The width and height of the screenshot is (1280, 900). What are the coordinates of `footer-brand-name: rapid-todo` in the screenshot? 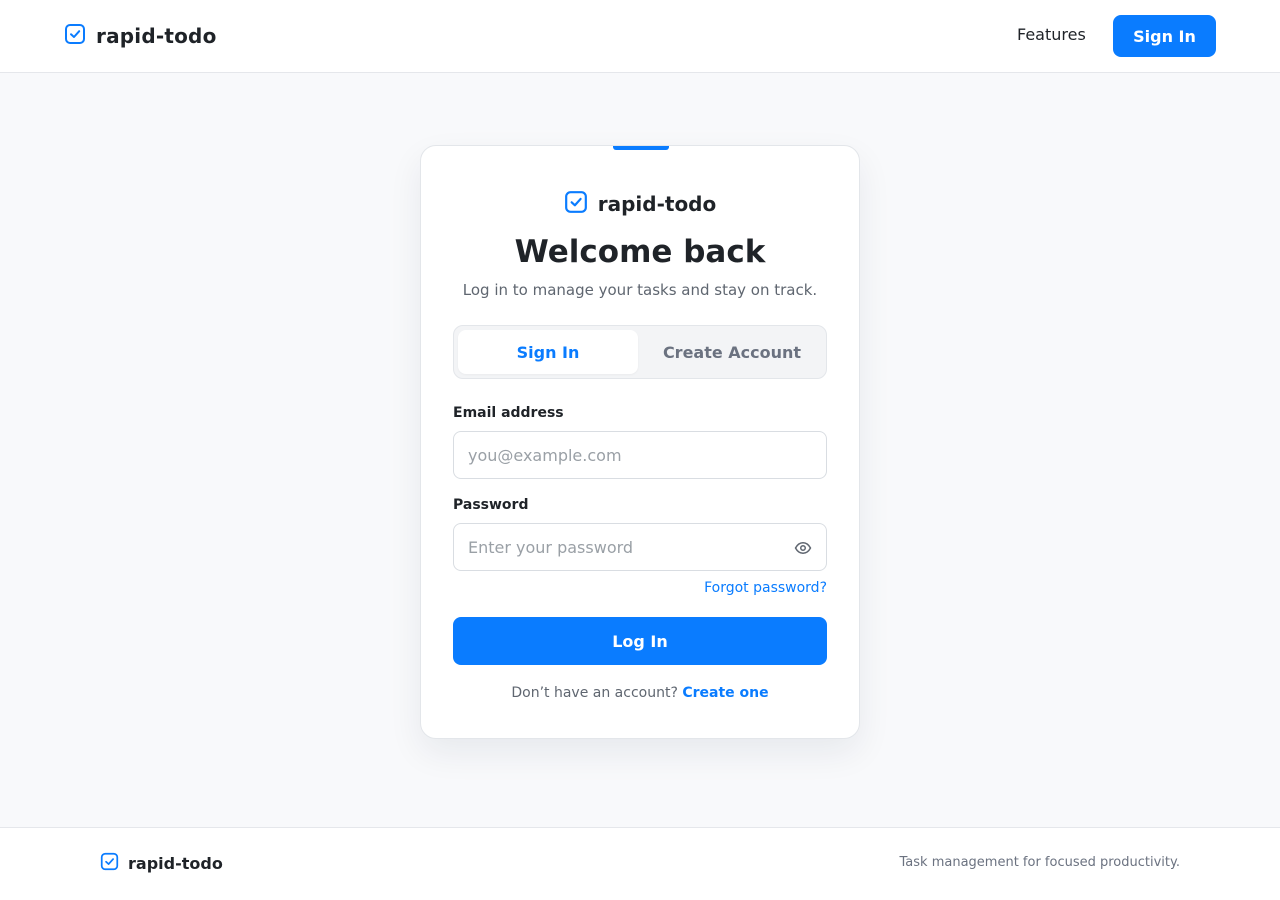 It's located at (175, 863).